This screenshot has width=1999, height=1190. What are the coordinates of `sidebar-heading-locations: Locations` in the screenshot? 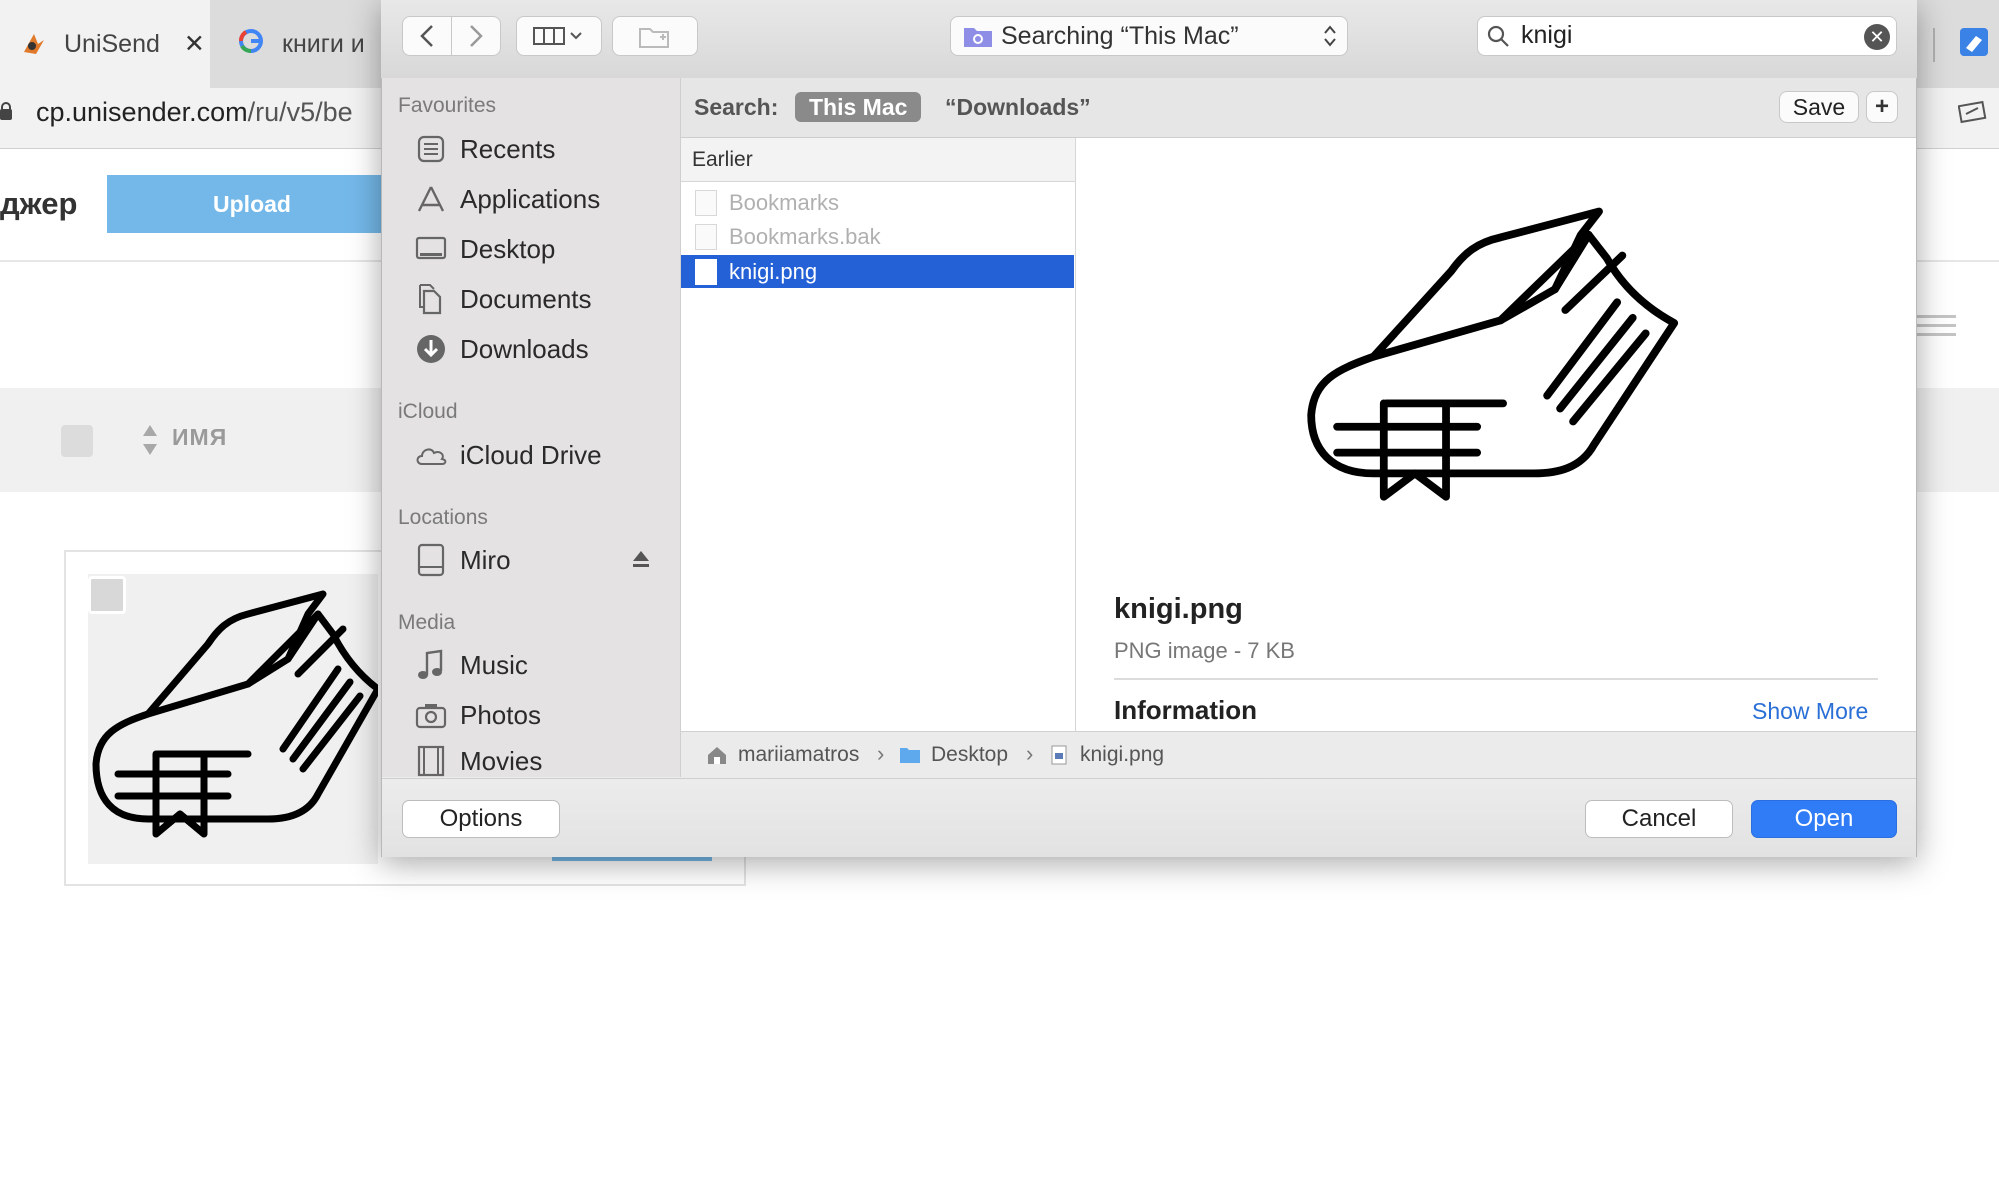 It's located at (443, 517).